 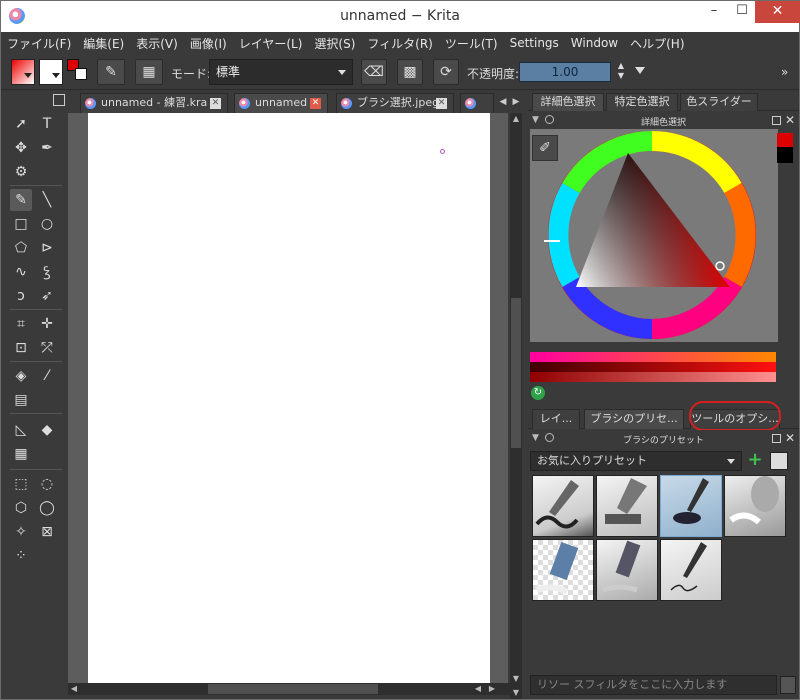 What do you see at coordinates (777, 12) in the screenshot?
I see `close-window-button: ✕` at bounding box center [777, 12].